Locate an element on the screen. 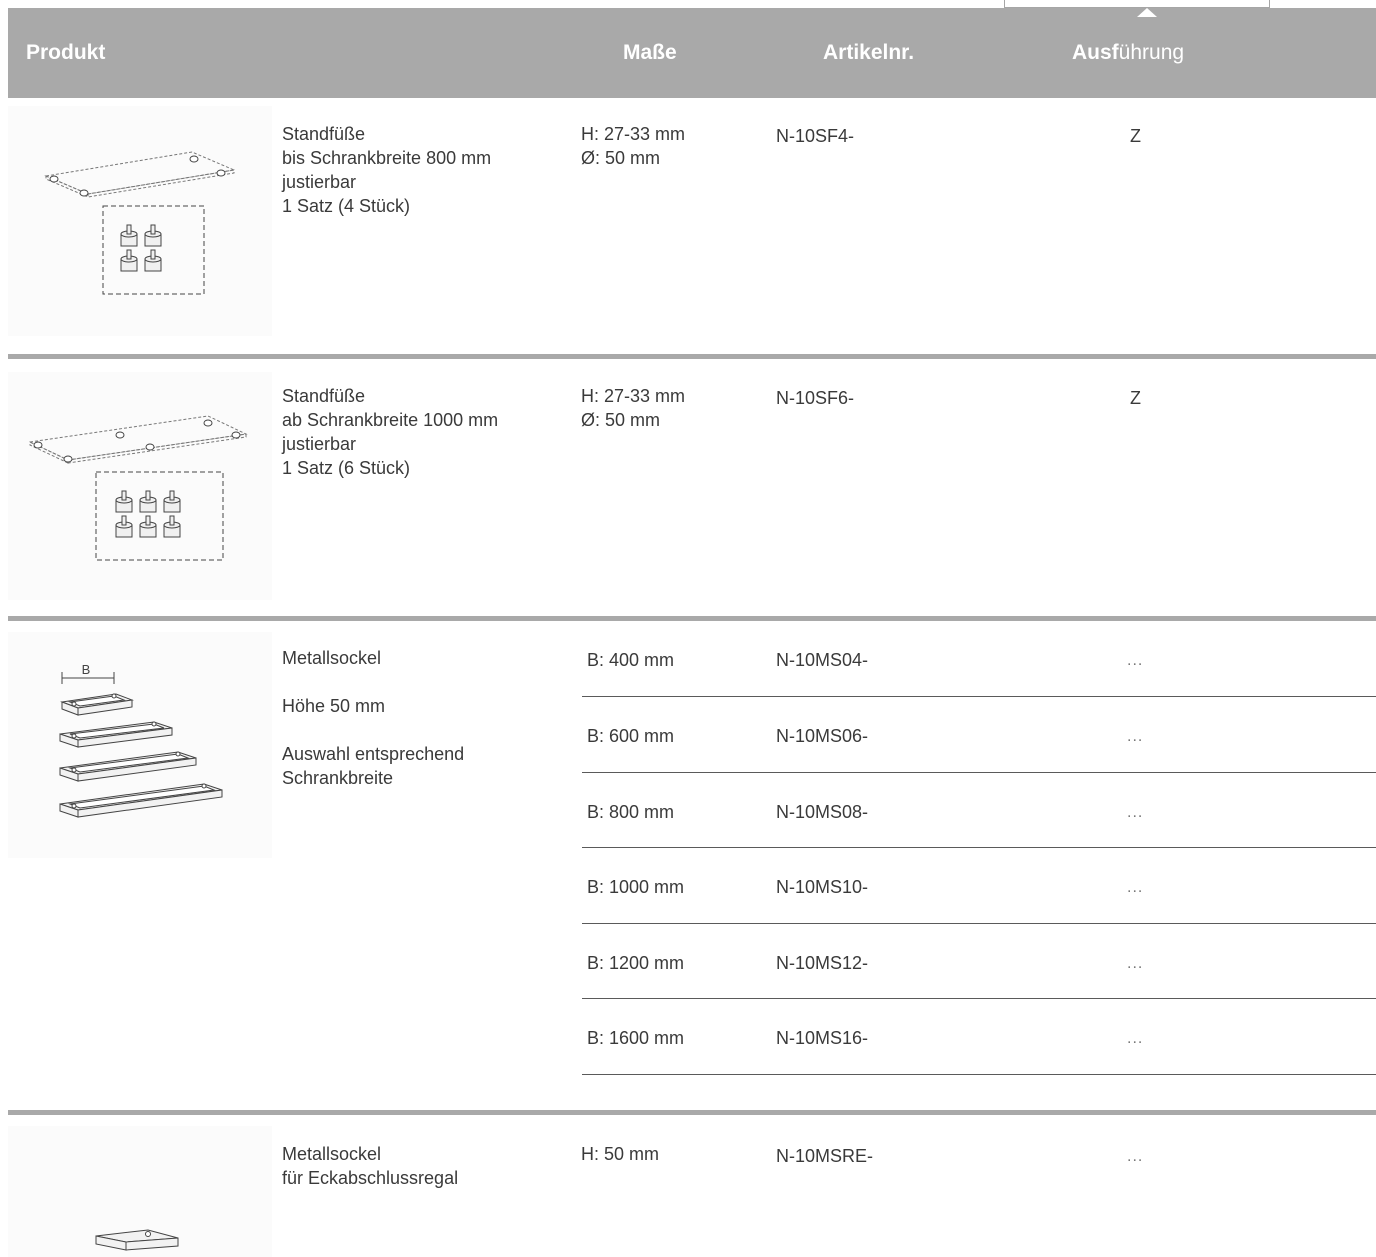 The height and width of the screenshot is (1257, 1376). variant-article-number: N-10MS06- is located at coordinates (822, 736).